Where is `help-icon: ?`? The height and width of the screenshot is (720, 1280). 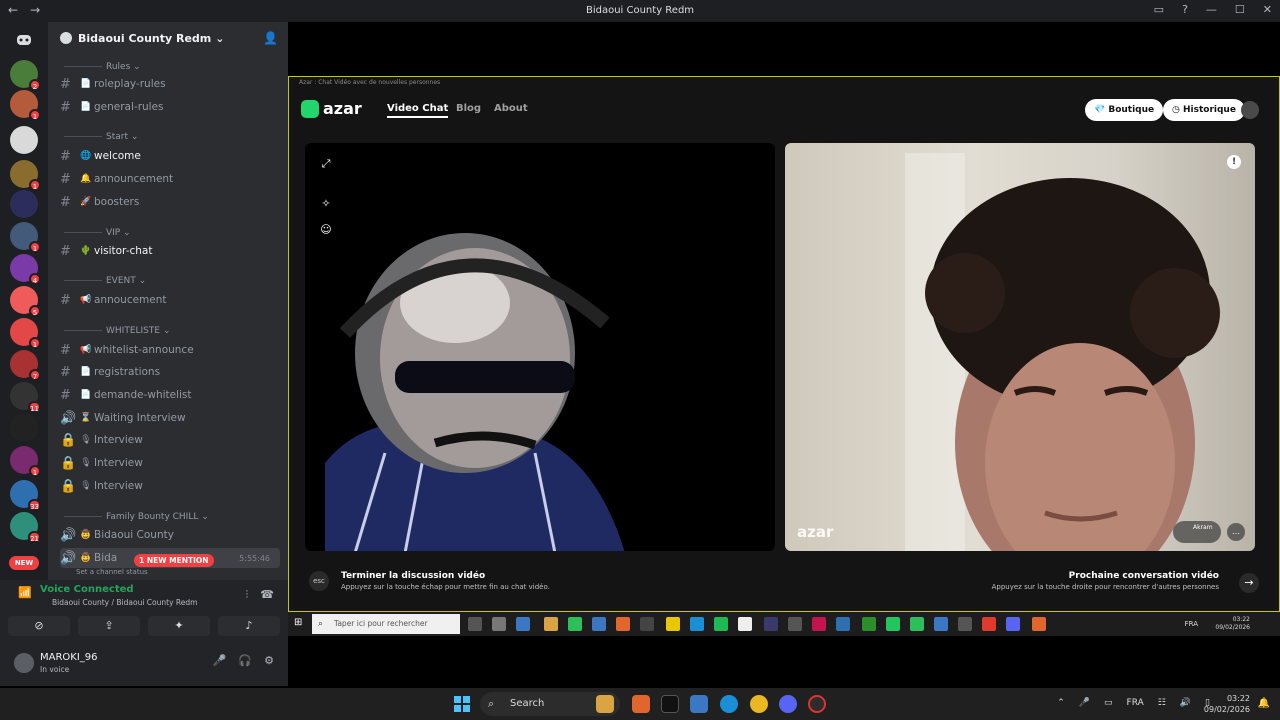
help-icon: ? is located at coordinates (1185, 9).